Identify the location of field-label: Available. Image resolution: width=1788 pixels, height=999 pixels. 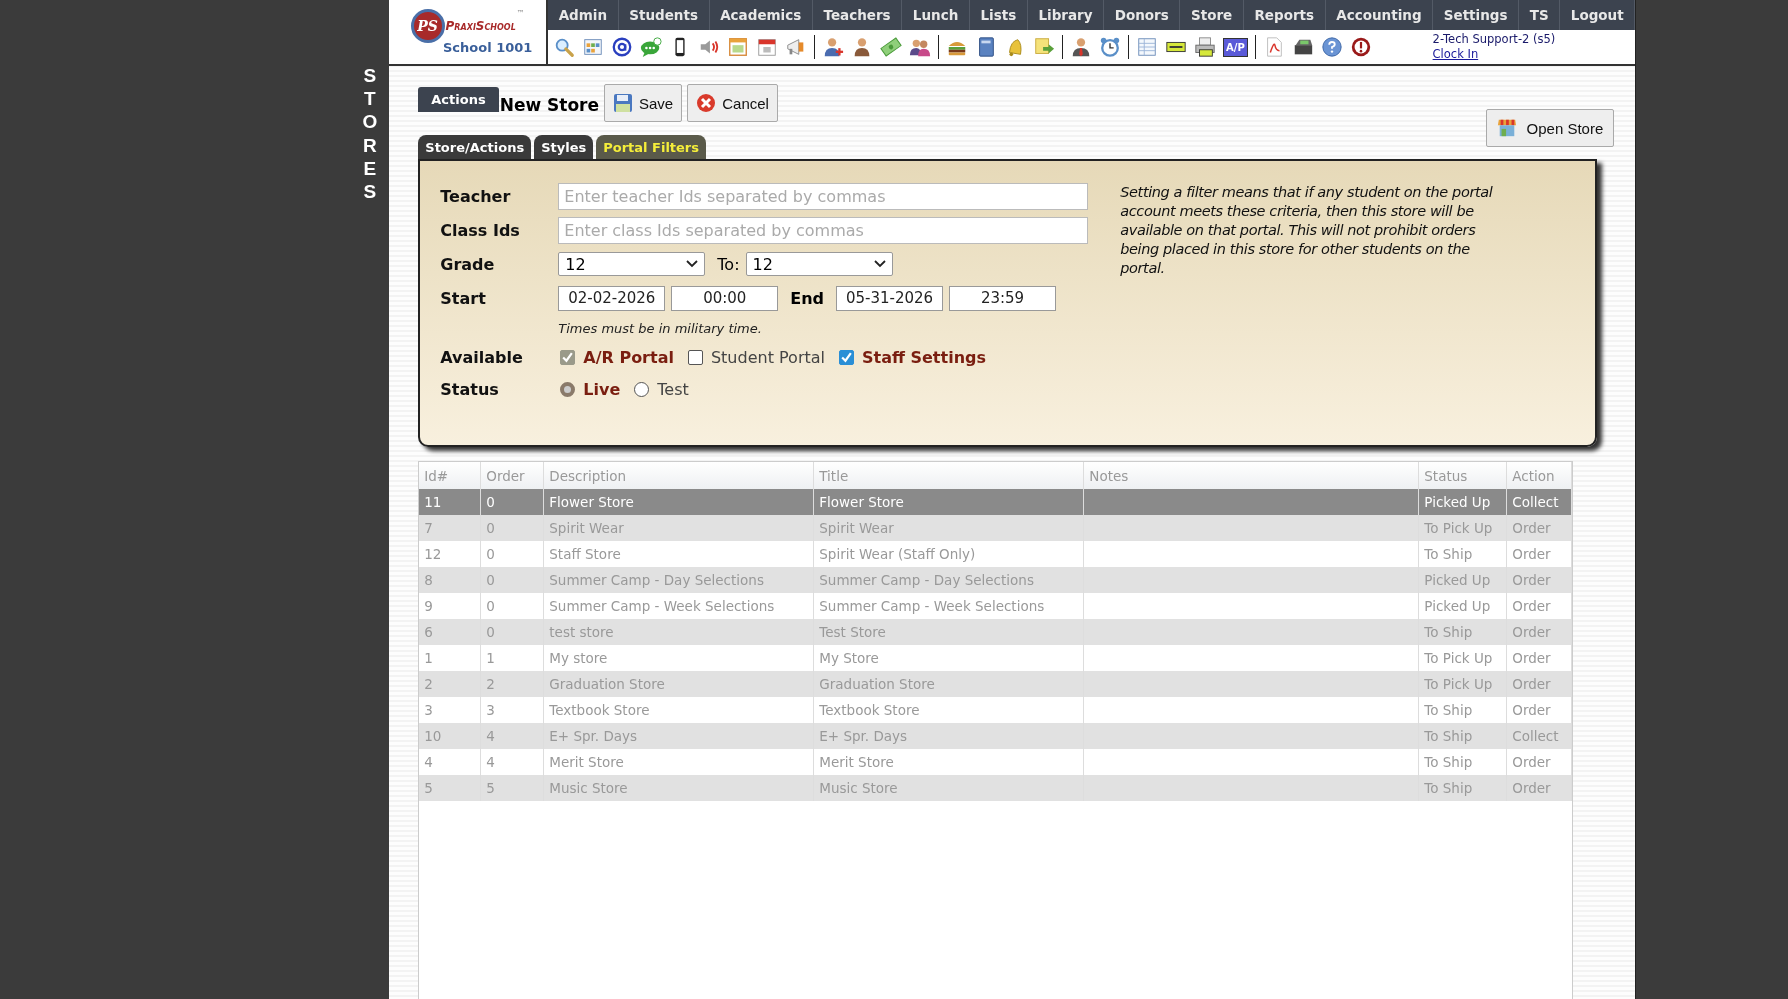
(482, 357).